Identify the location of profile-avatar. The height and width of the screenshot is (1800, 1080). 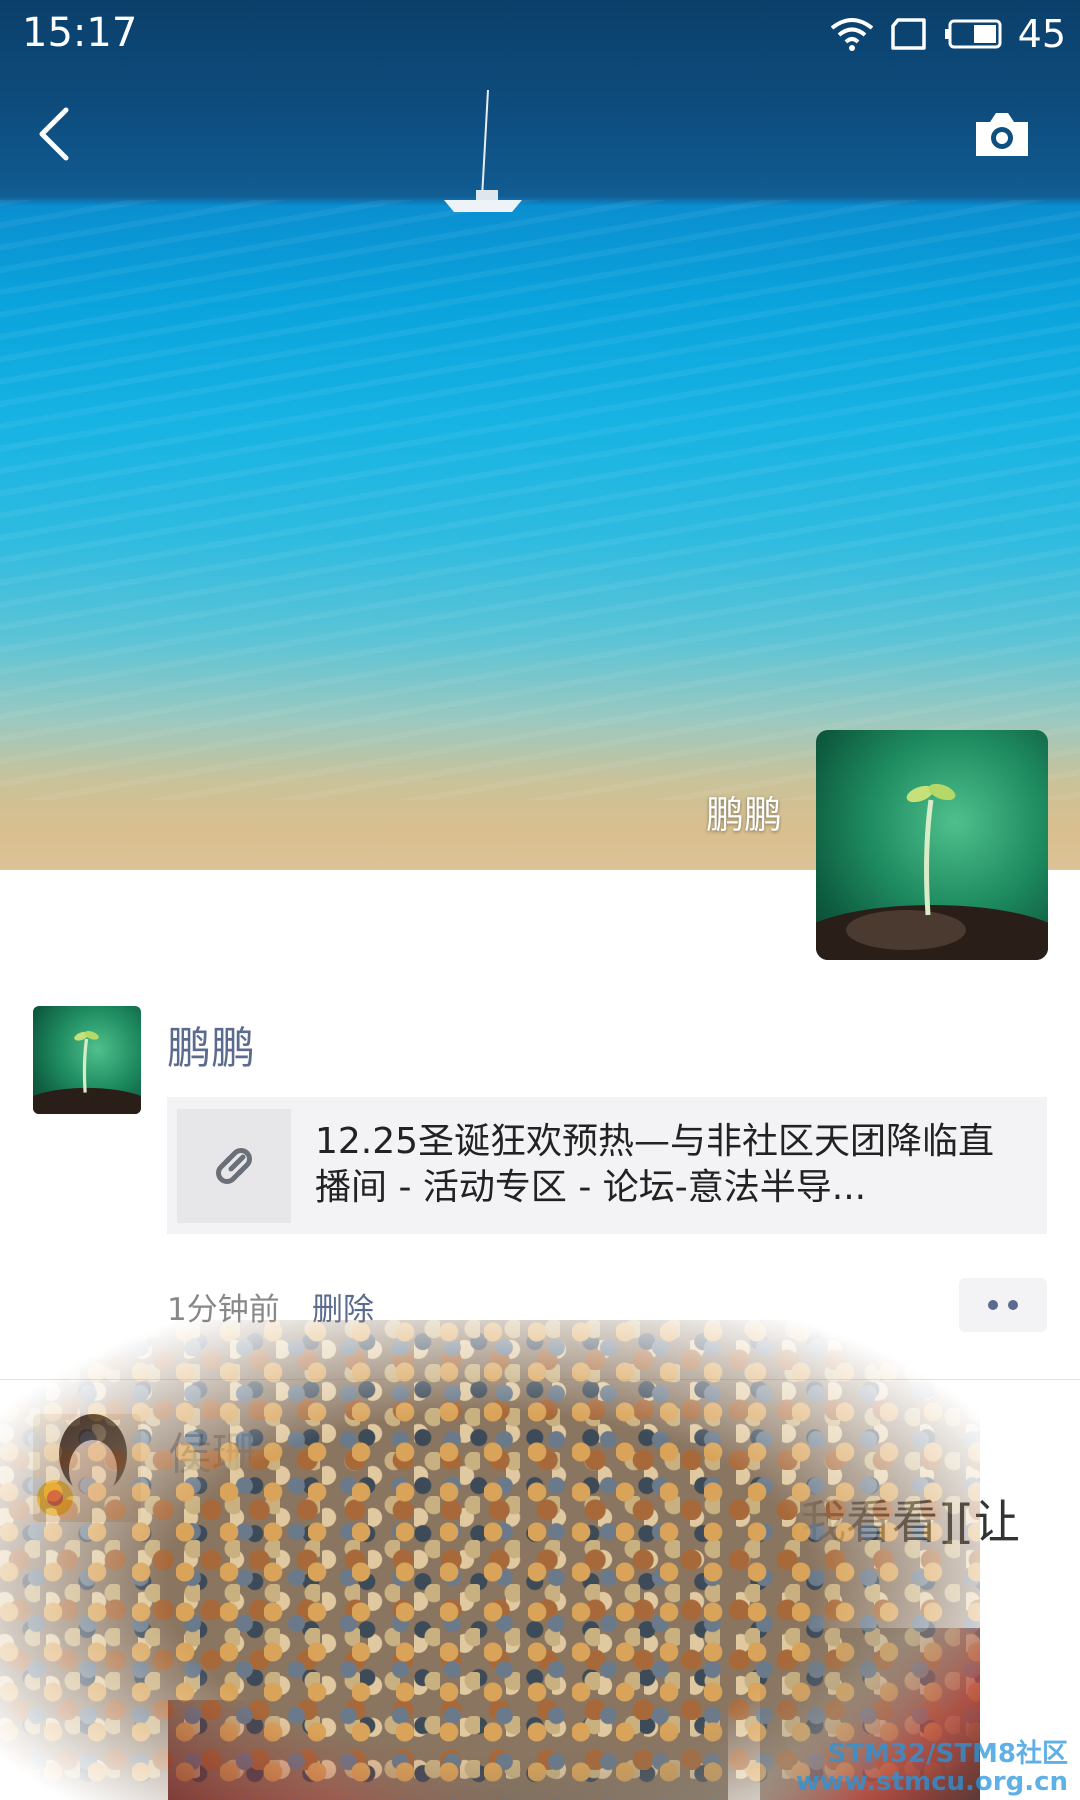
(932, 845).